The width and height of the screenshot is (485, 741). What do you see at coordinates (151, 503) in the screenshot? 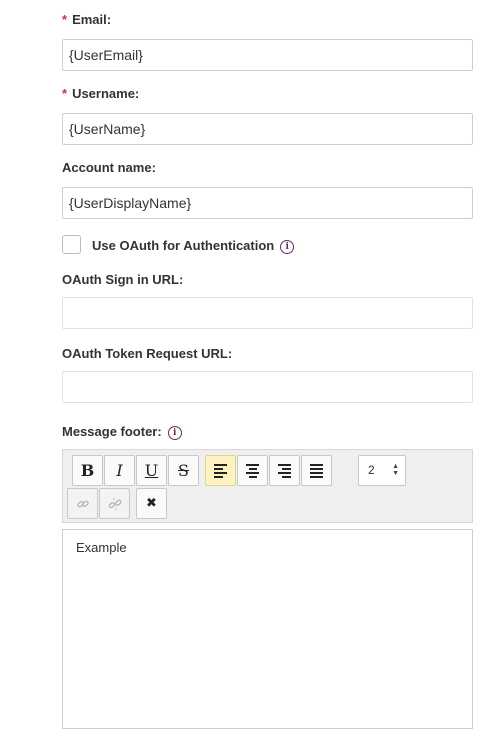
I see `remove-format-button: ✖` at bounding box center [151, 503].